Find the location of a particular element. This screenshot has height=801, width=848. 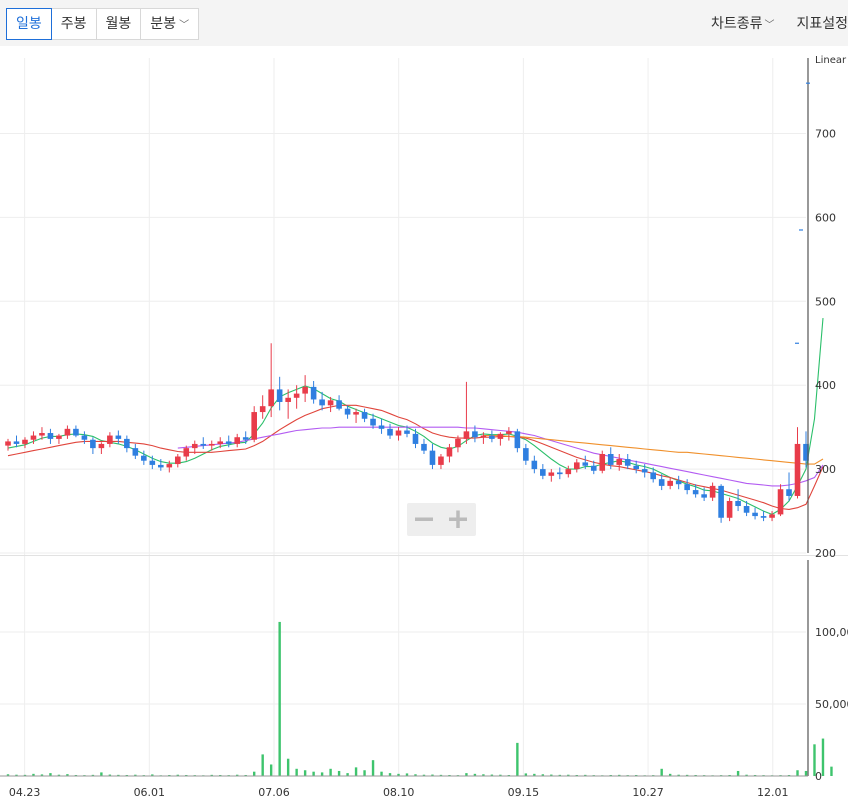

price-tick-label: 400 is located at coordinates (825, 385).